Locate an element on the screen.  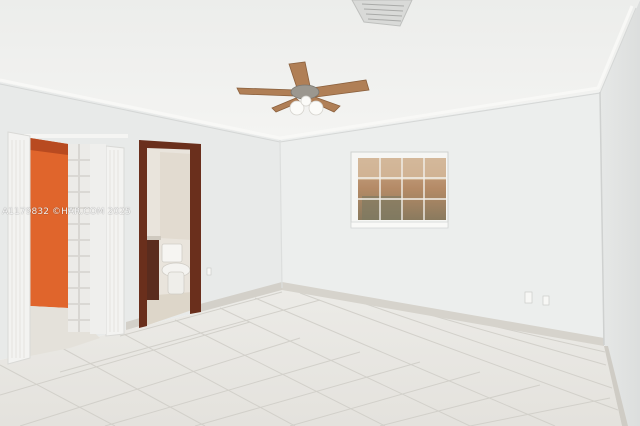
watermark: A1179832 ©HAR.COM 2025 is located at coordinates (66, 212).